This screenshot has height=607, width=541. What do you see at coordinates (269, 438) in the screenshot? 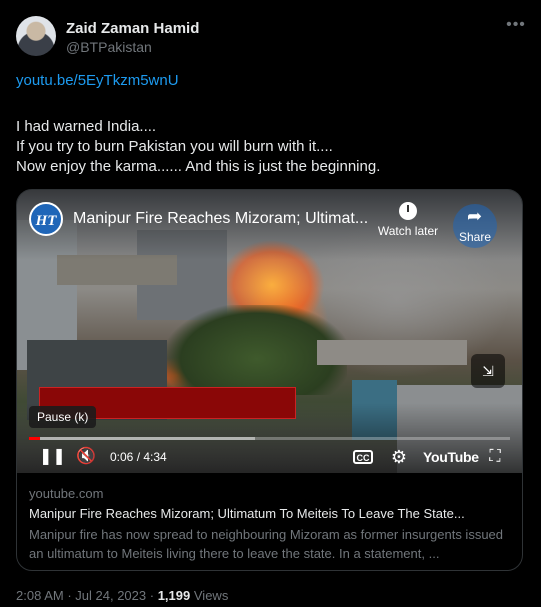
I see `progress-bar` at bounding box center [269, 438].